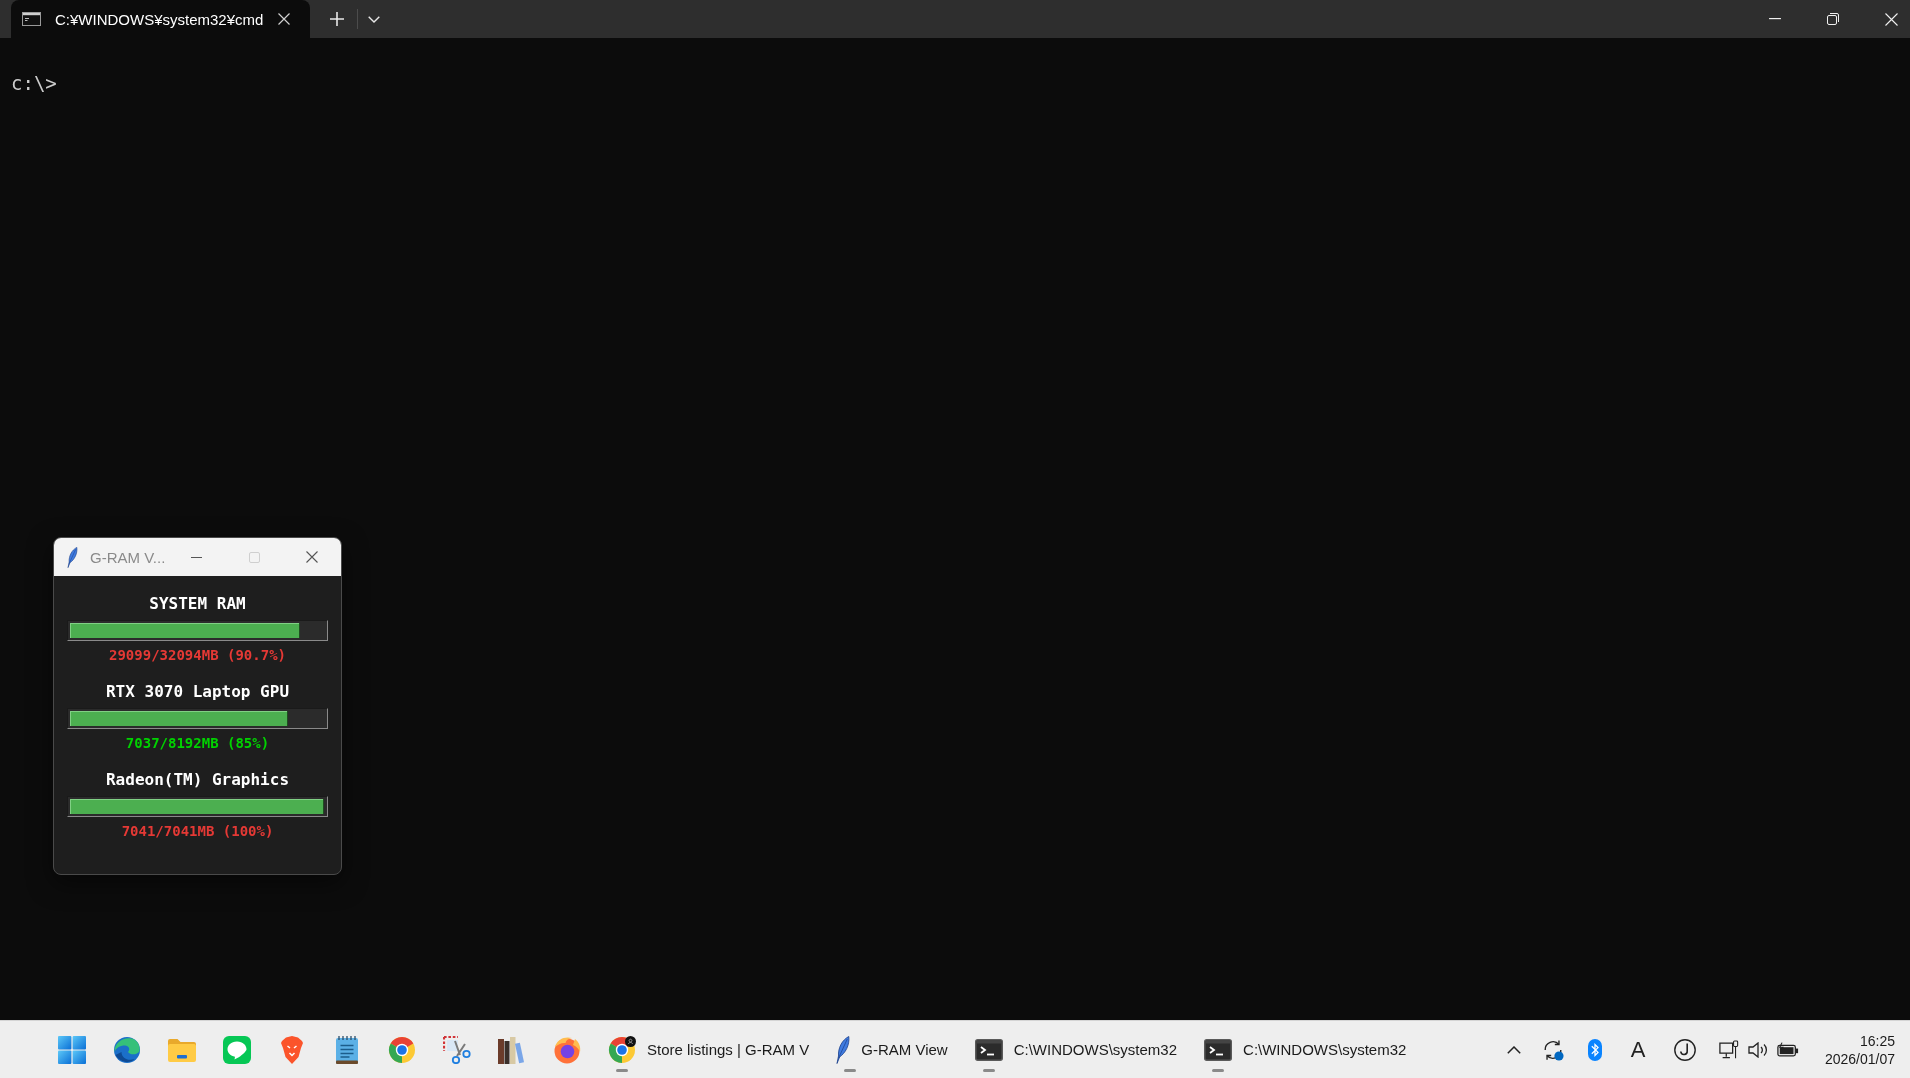  What do you see at coordinates (197, 780) in the screenshot?
I see `meter-title: Radeon(TM) Graphics` at bounding box center [197, 780].